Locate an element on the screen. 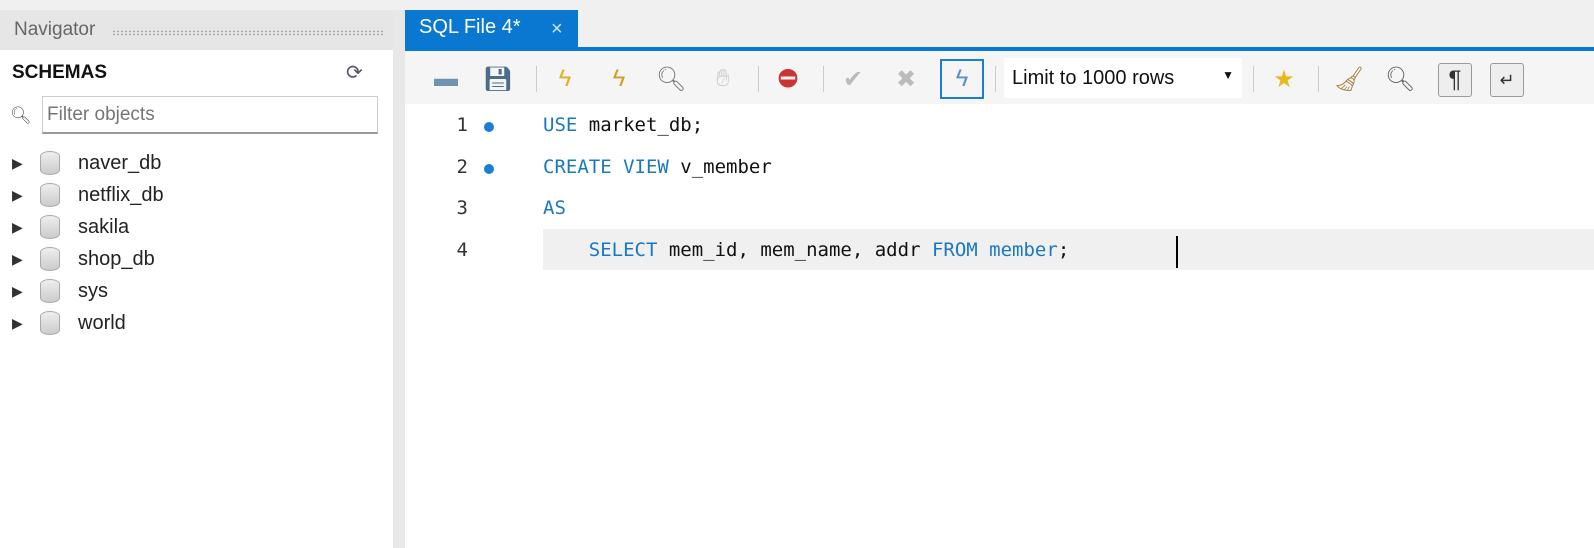  limit-rows-select: Limit to 1000 rows ▼ is located at coordinates (1123, 78).